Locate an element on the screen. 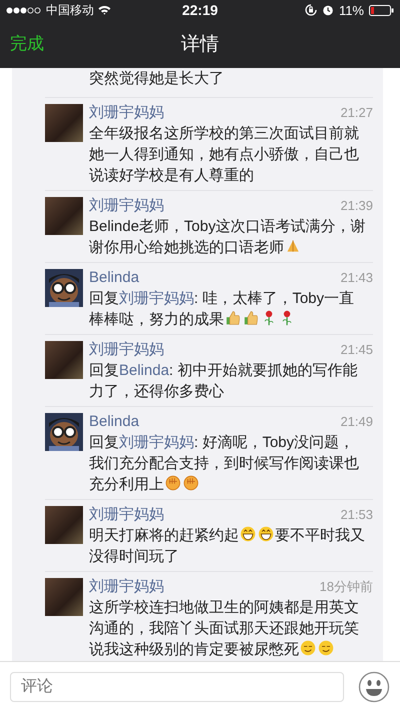  carrier-name: 中国移动 is located at coordinates (70, 10).